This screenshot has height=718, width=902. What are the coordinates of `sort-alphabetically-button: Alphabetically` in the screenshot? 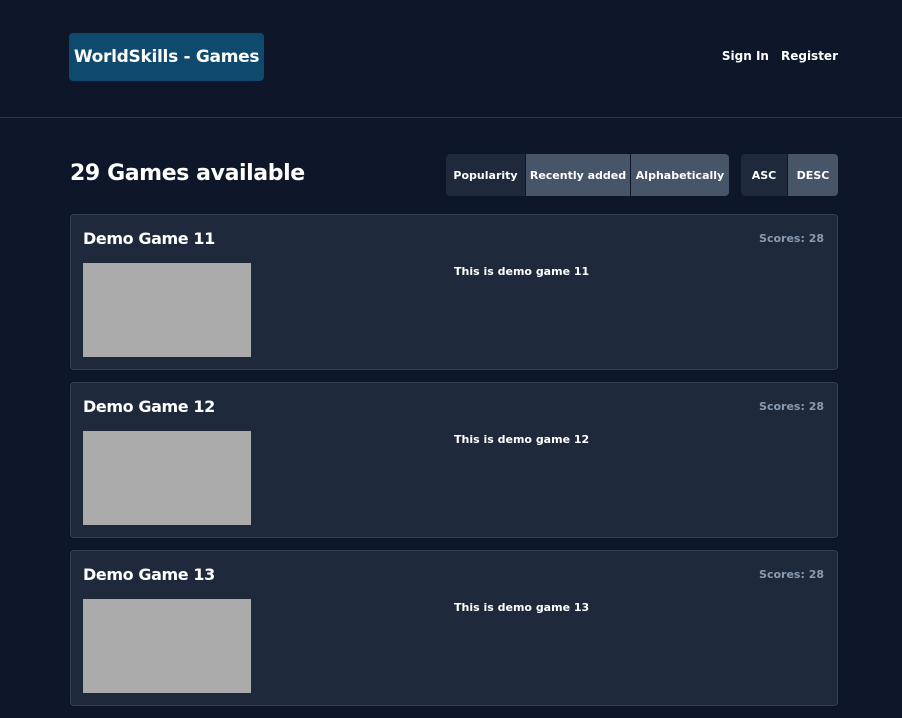 It's located at (679, 175).